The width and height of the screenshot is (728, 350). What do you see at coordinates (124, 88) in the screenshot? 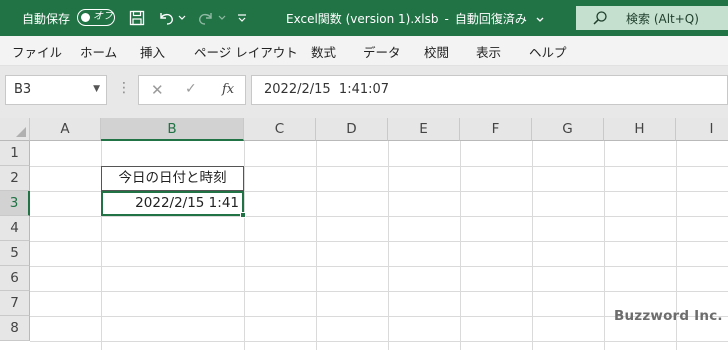
I see `formula-bar-handle-icon: ⋮` at bounding box center [124, 88].